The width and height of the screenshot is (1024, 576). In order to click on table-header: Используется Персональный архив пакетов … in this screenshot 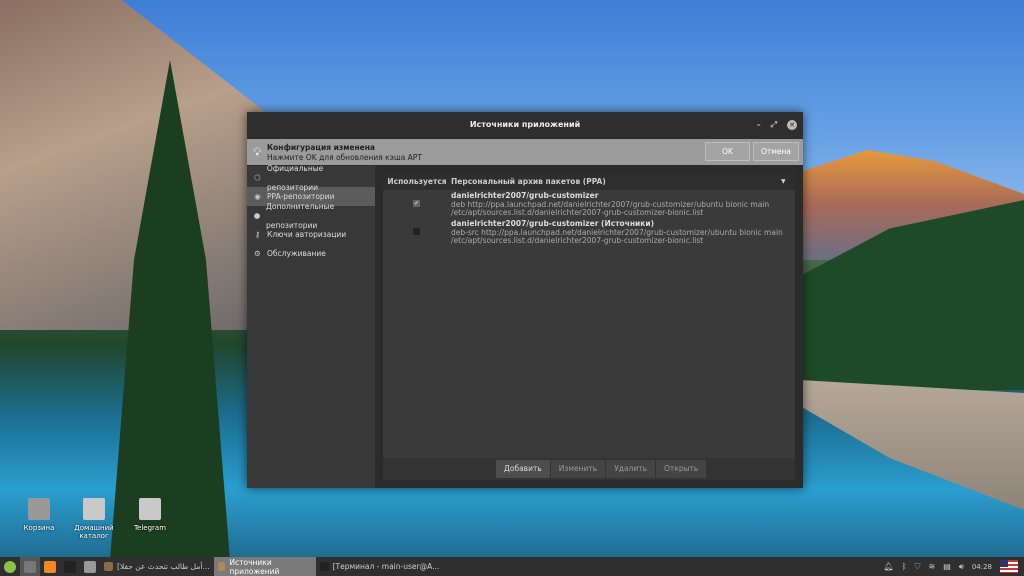, I will do `click(589, 181)`.